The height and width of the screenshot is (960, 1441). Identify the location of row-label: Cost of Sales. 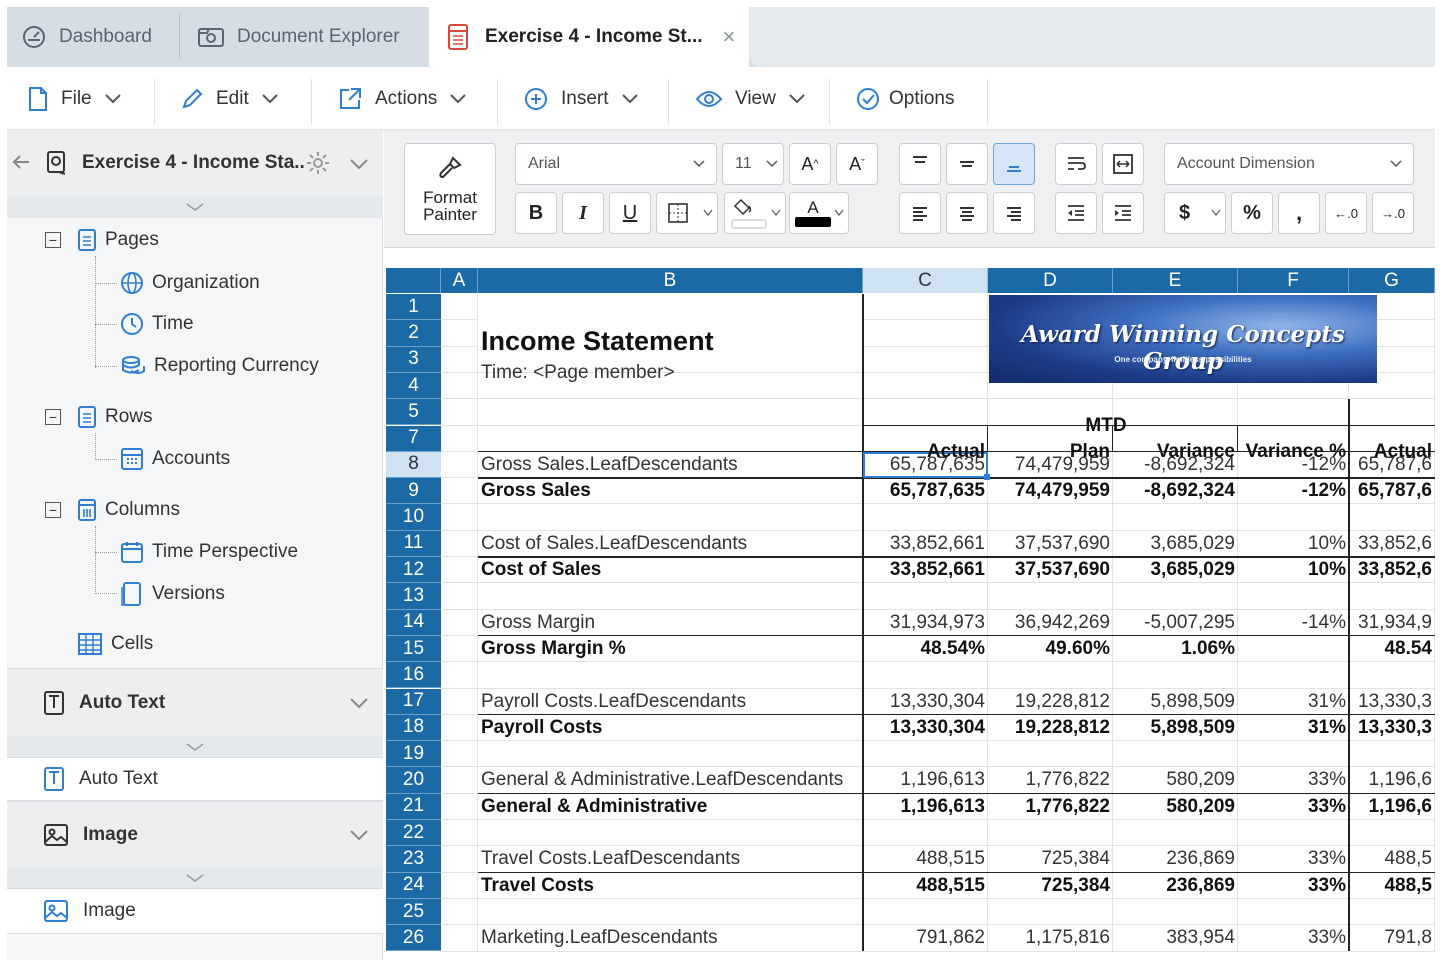
(670, 570).